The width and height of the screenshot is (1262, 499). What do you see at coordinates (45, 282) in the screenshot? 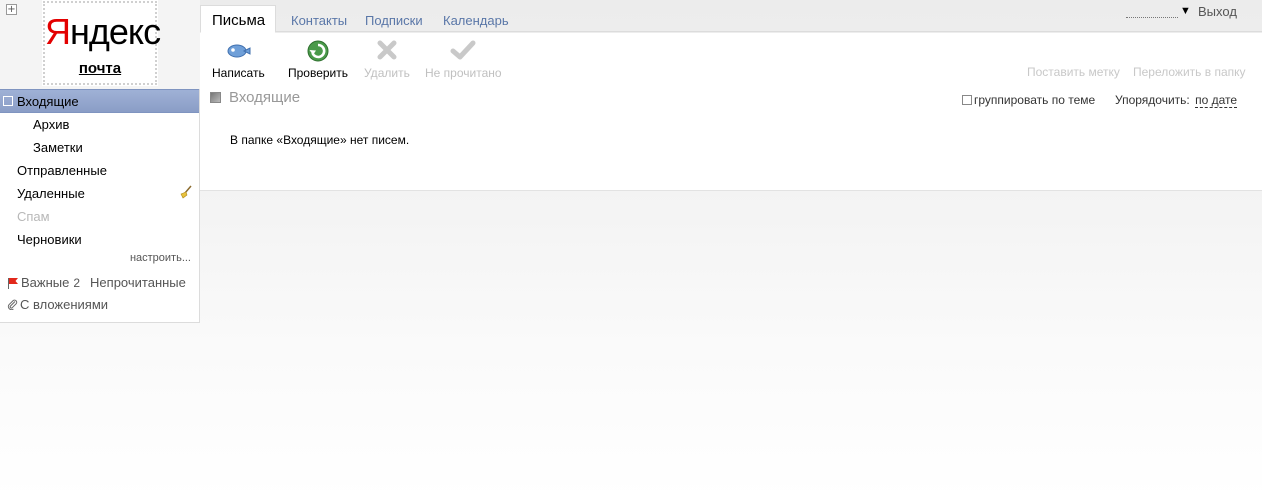
I see `label-important: Важные` at bounding box center [45, 282].